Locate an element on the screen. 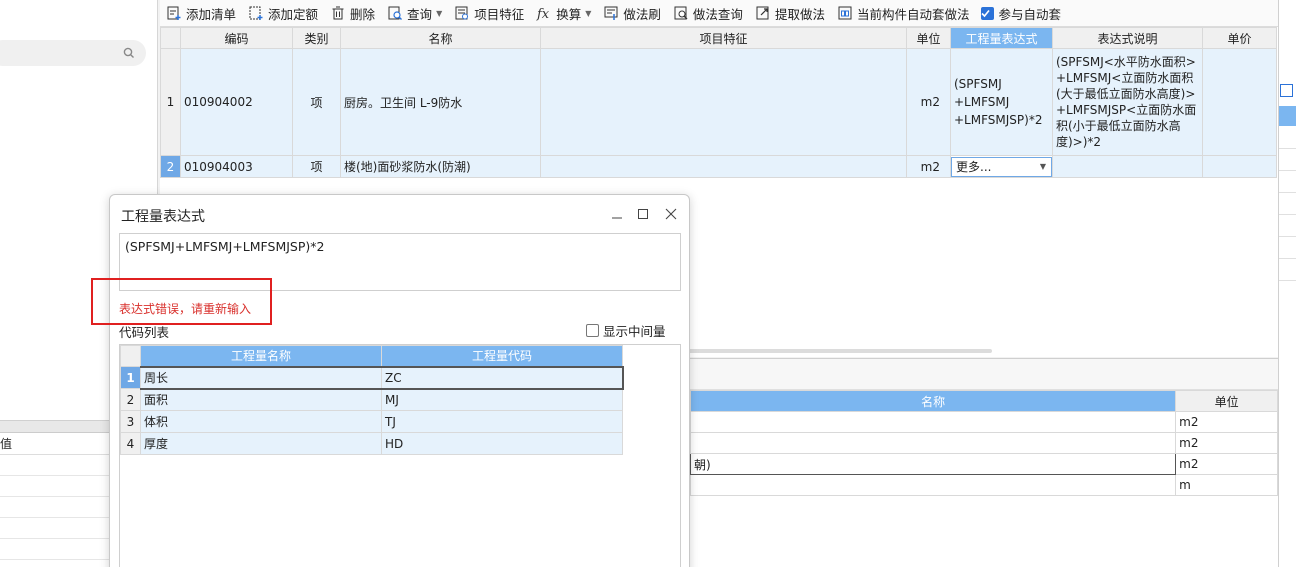 This screenshot has width=1296, height=567. desc-line: +LMFSMJ<立面防水面积 is located at coordinates (1125, 78).